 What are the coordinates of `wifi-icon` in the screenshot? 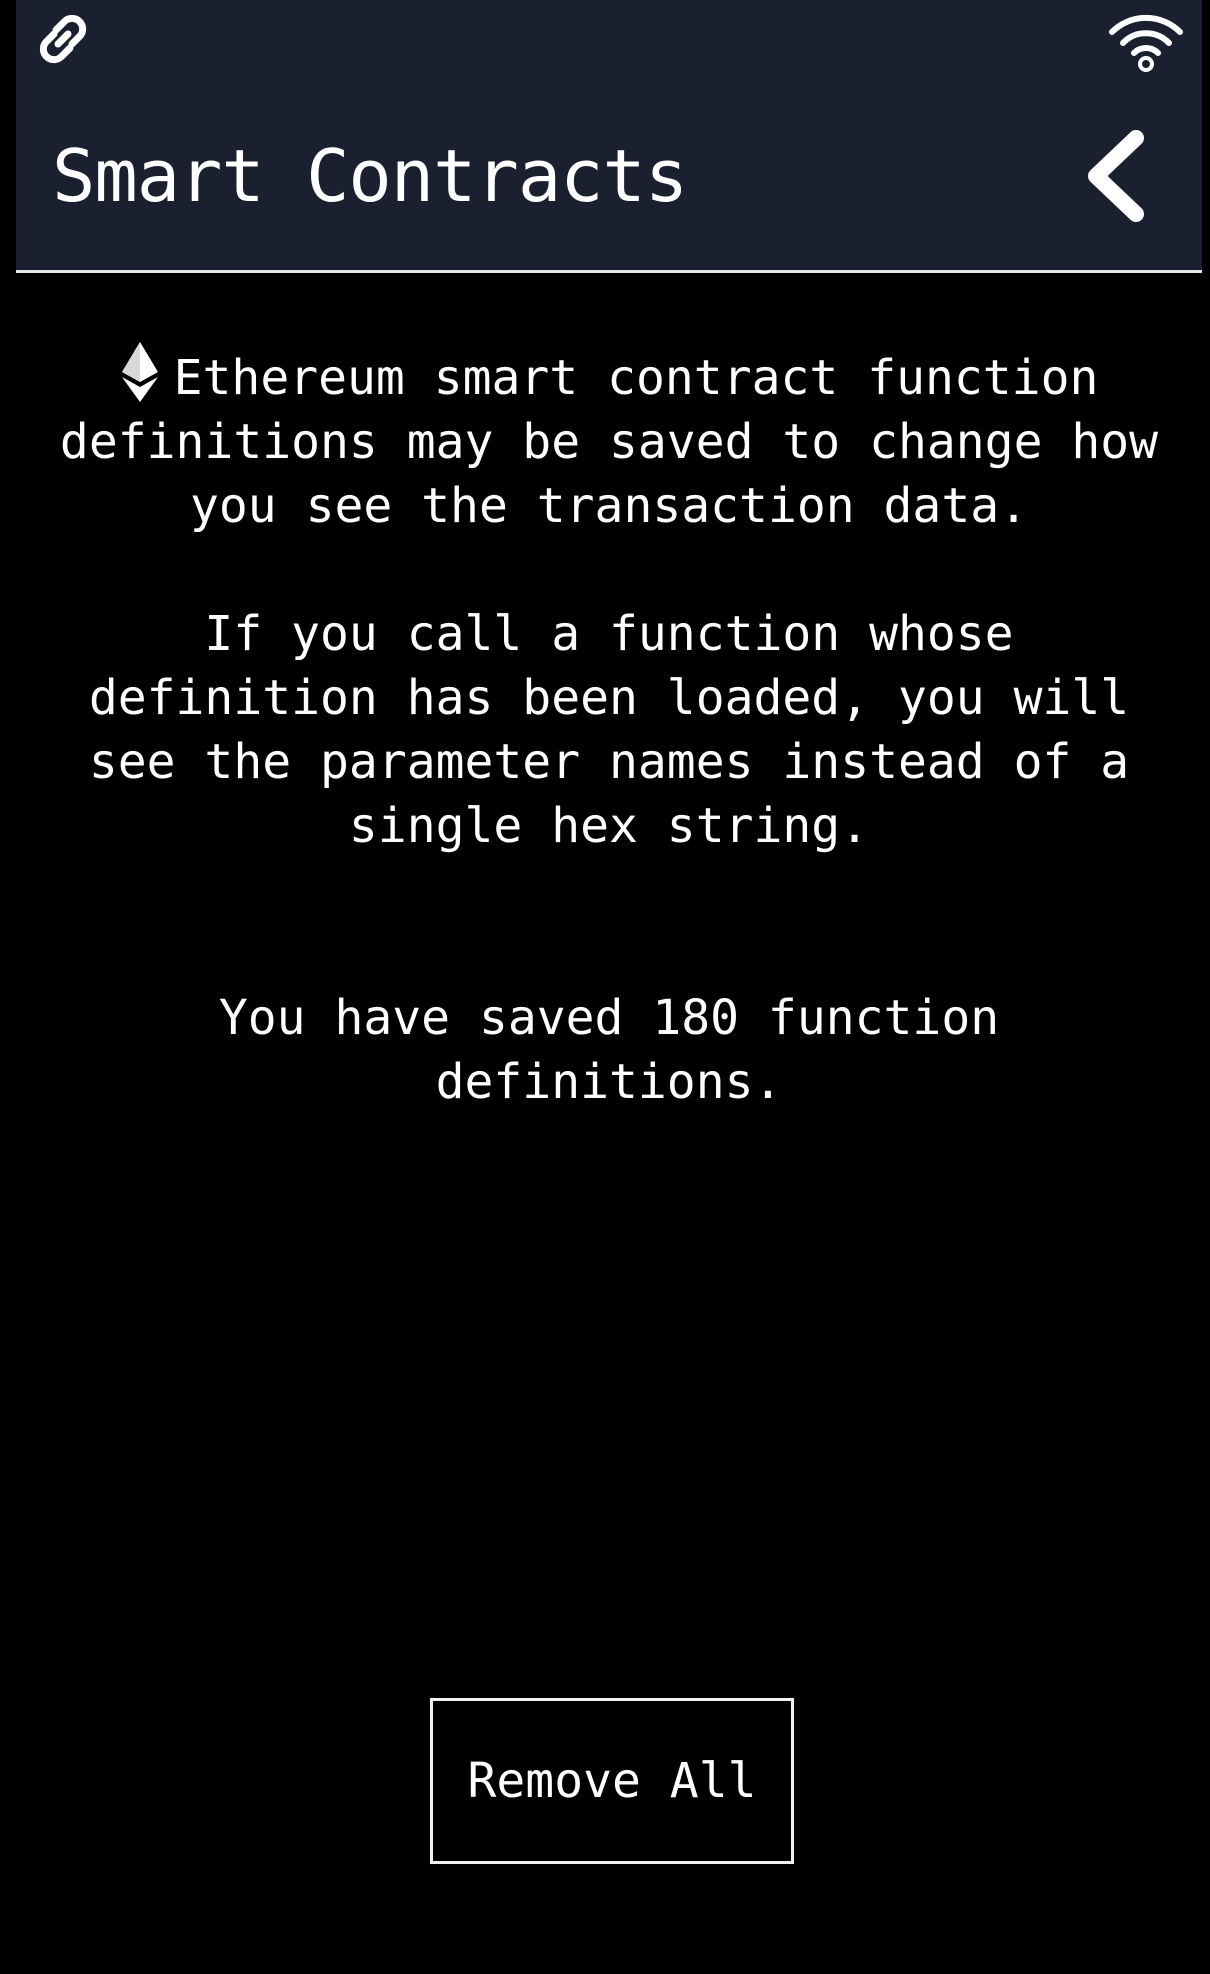 It's located at (1146, 43).